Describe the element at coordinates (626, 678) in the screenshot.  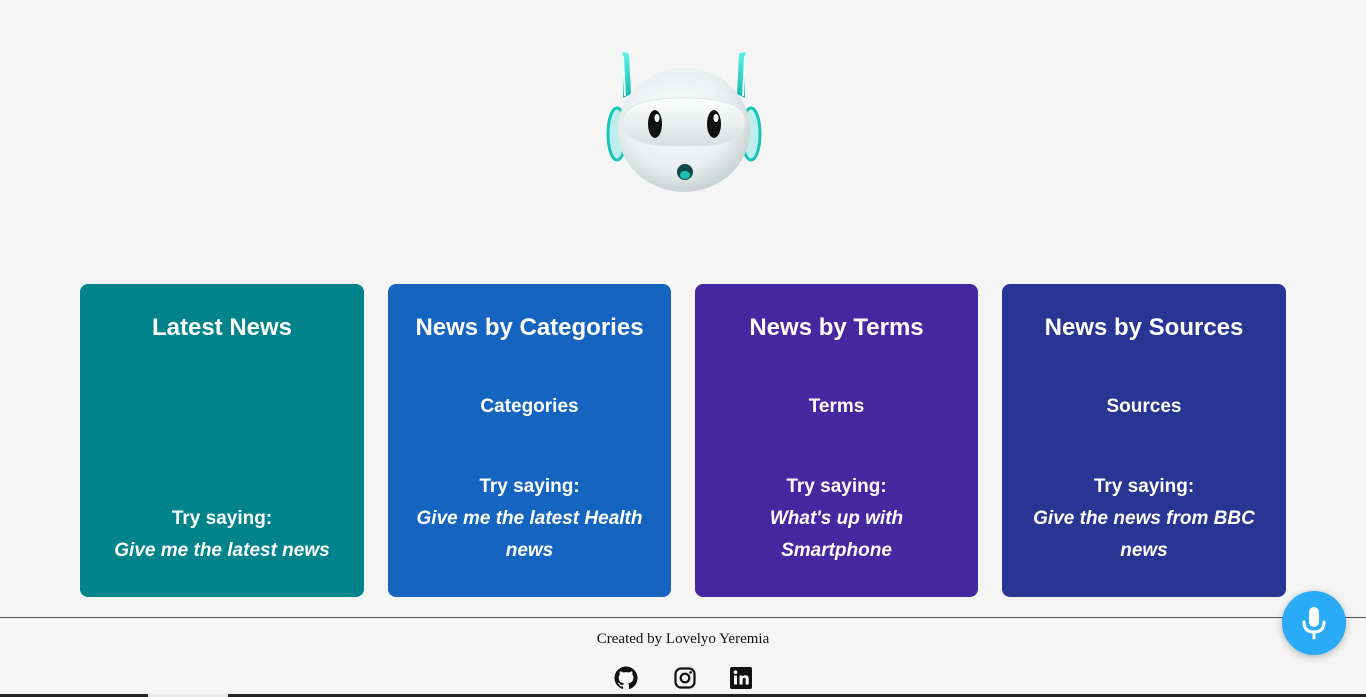
I see `github-icon` at that location.